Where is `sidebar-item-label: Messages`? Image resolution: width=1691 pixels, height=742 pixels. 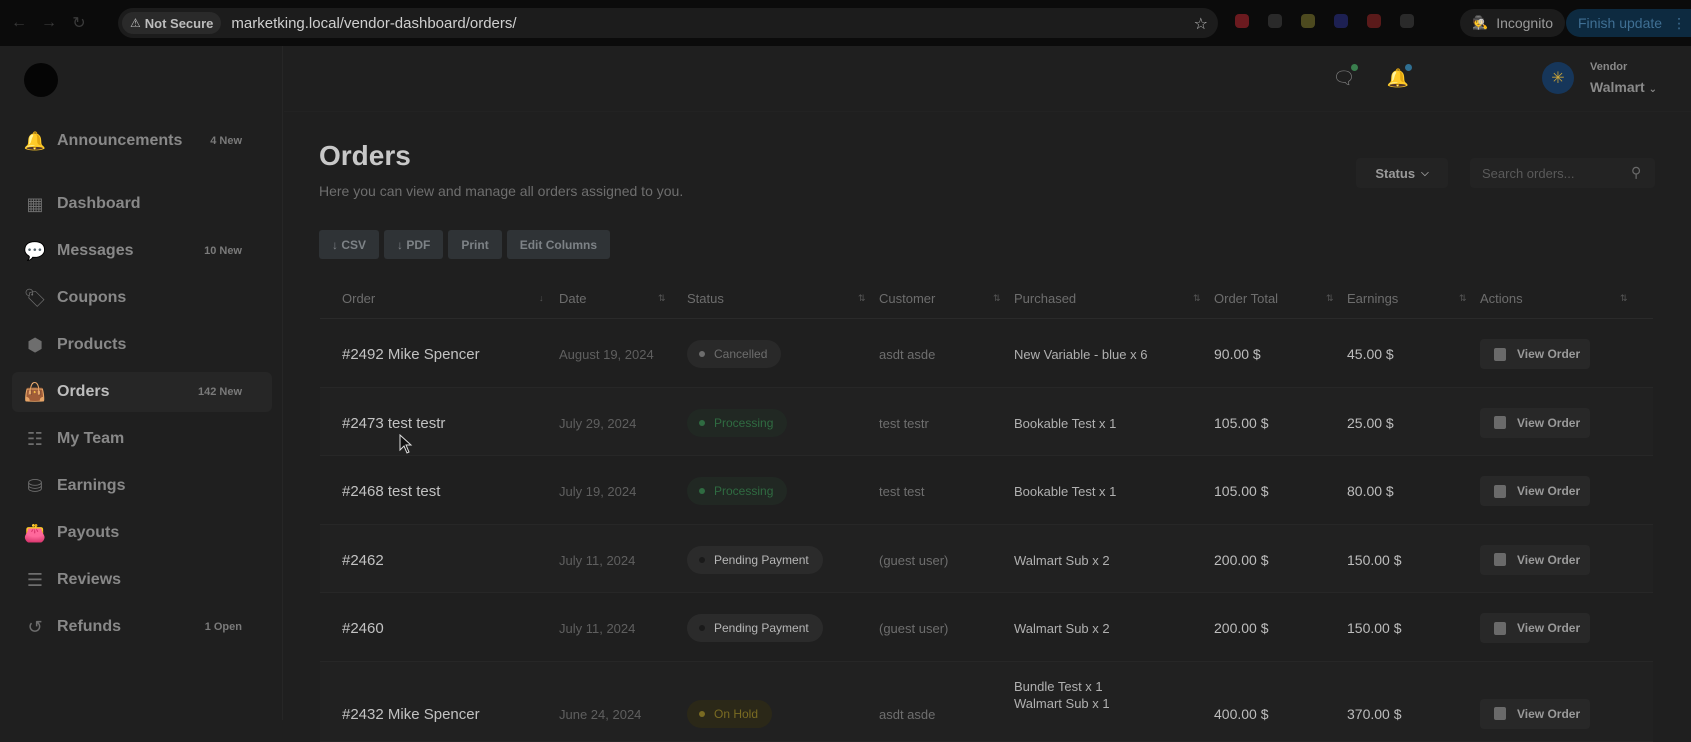
sidebar-item-label: Messages is located at coordinates (95, 250).